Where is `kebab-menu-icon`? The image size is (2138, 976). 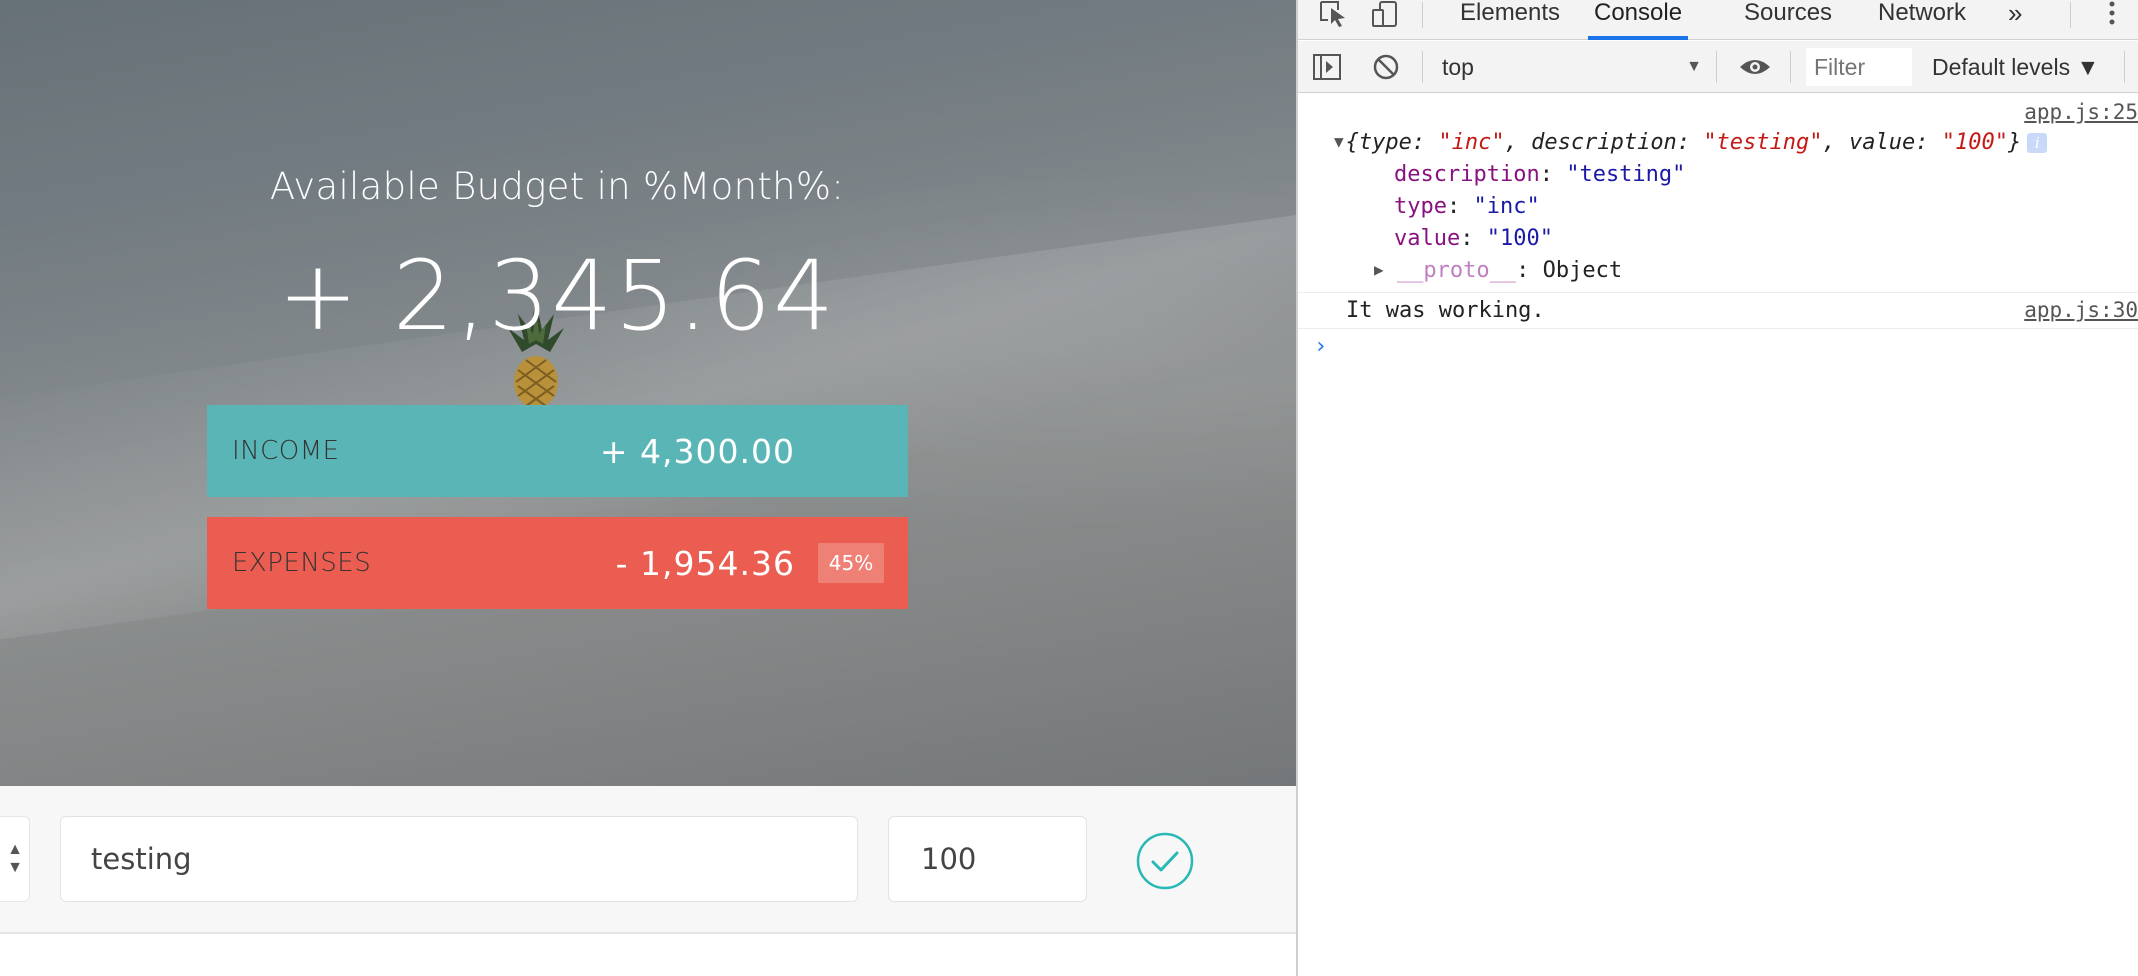
kebab-menu-icon is located at coordinates (2112, 14).